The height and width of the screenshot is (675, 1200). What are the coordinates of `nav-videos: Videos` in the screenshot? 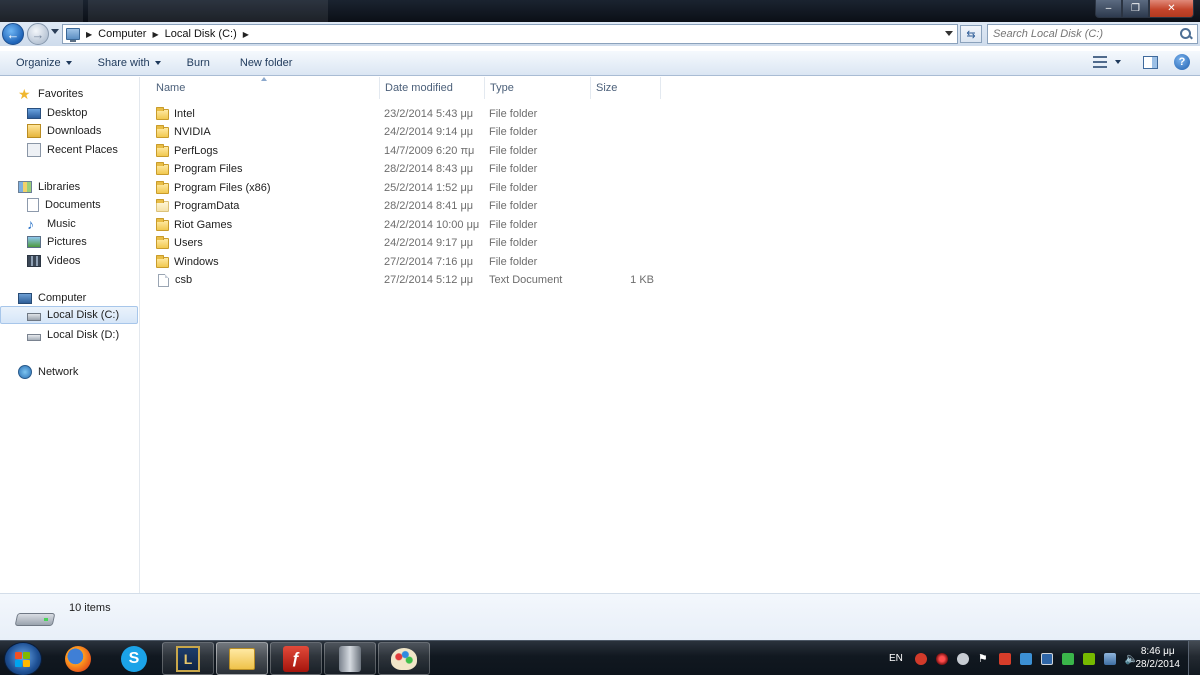 It's located at (69, 261).